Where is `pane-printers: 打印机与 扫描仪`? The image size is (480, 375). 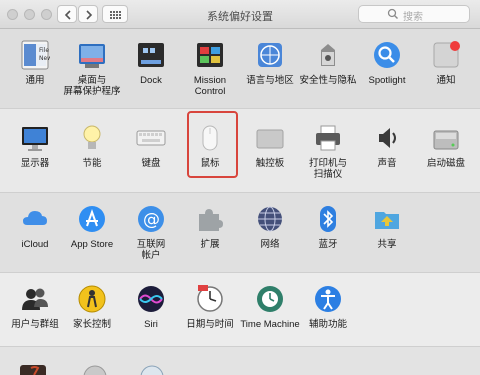 pane-printers: 打印机与 扫描仪 is located at coordinates (328, 153).